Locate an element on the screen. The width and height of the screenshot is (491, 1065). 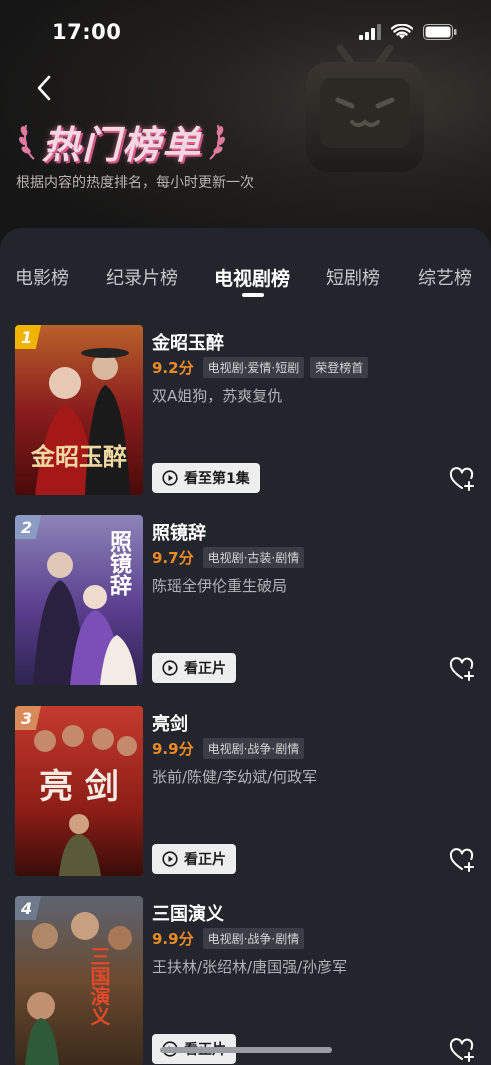
watch-button-2: 看正片 is located at coordinates (194, 668).